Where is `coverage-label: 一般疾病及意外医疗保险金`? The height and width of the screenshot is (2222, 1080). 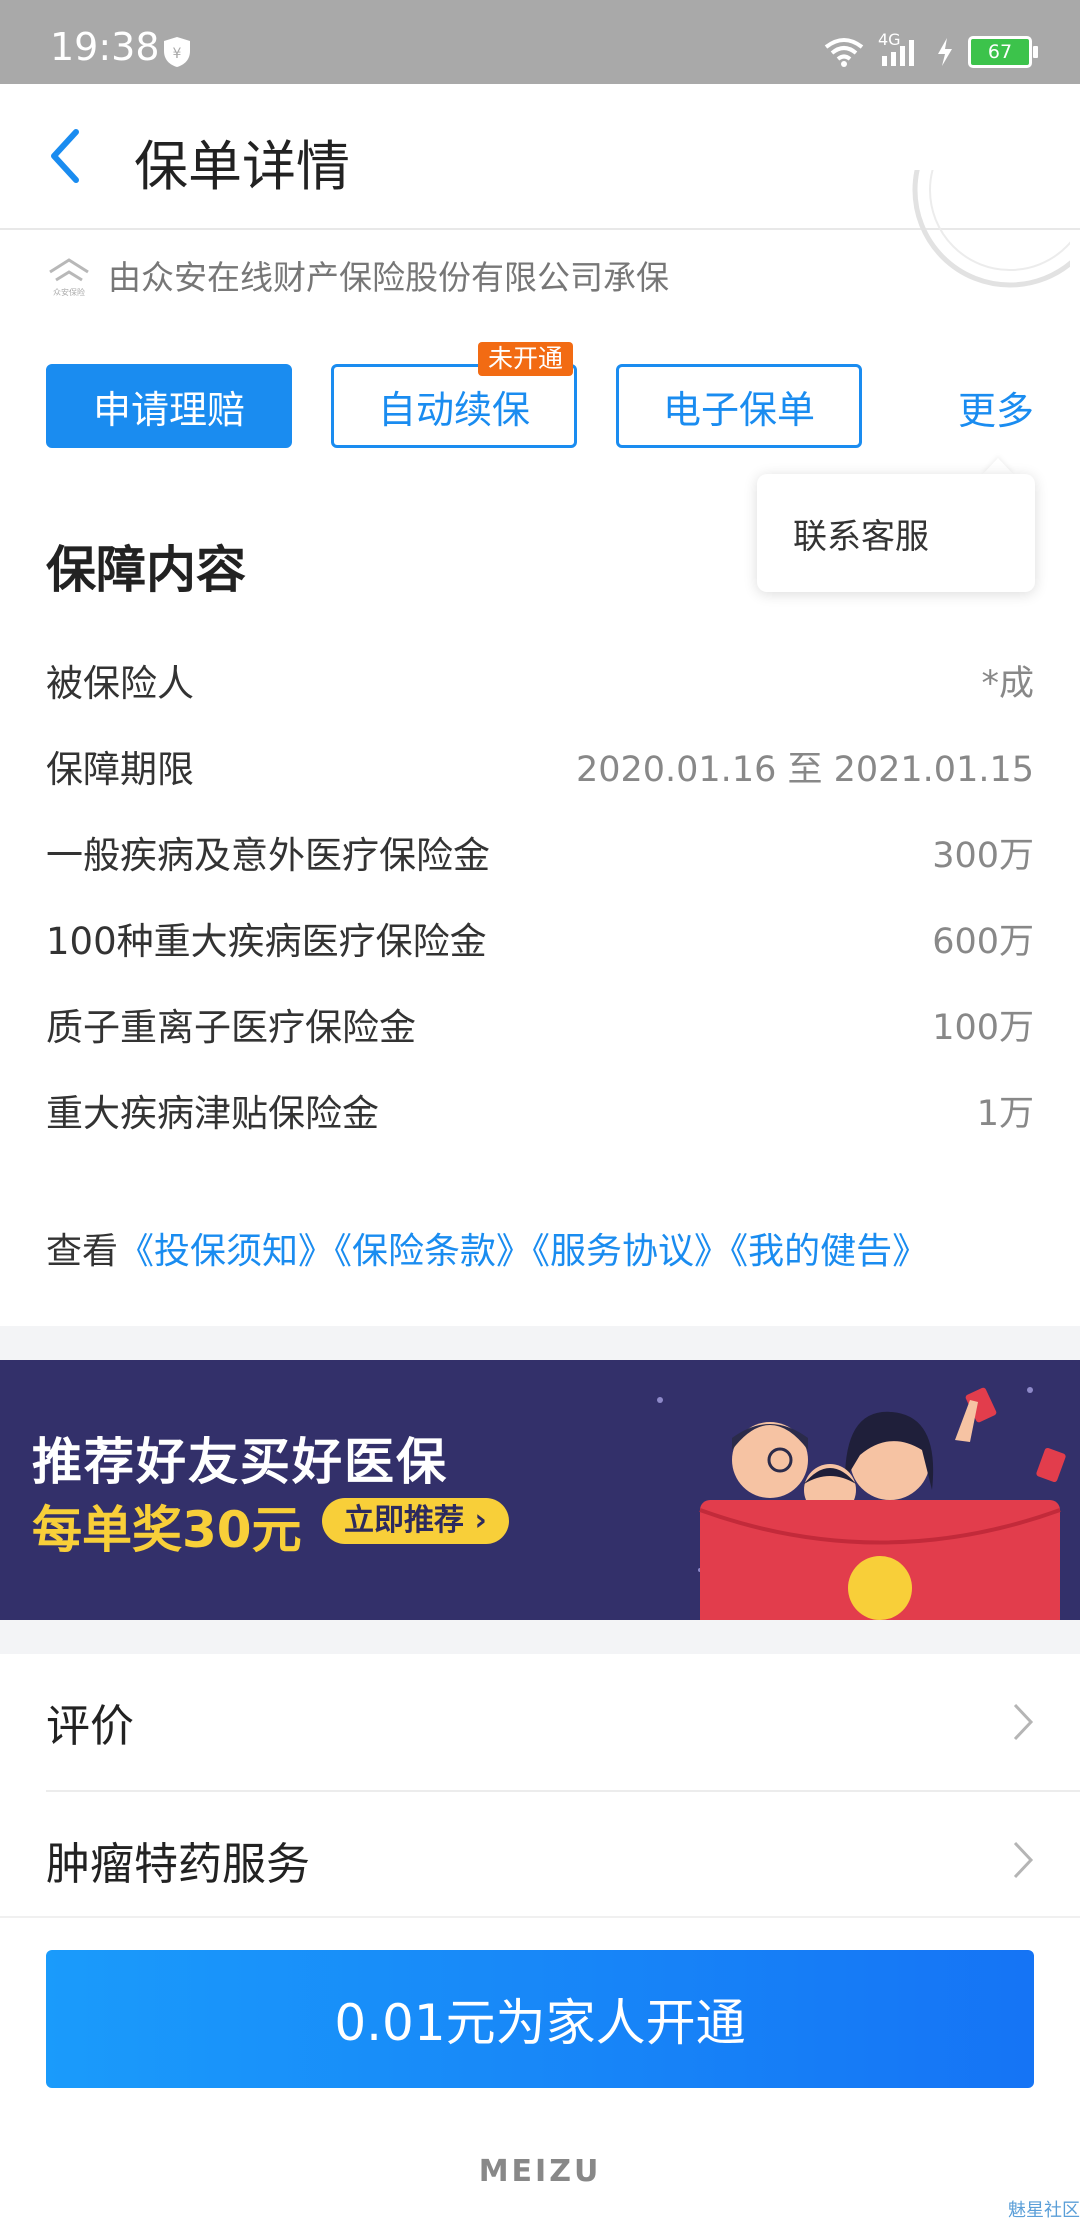 coverage-label: 一般疾病及意外医疗保险金 is located at coordinates (268, 855).